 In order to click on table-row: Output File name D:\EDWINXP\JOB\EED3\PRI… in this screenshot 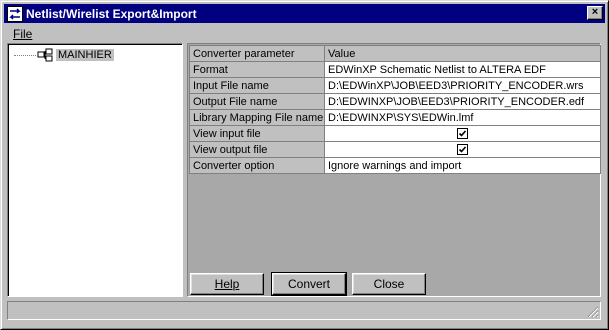, I will do `click(395, 101)`.